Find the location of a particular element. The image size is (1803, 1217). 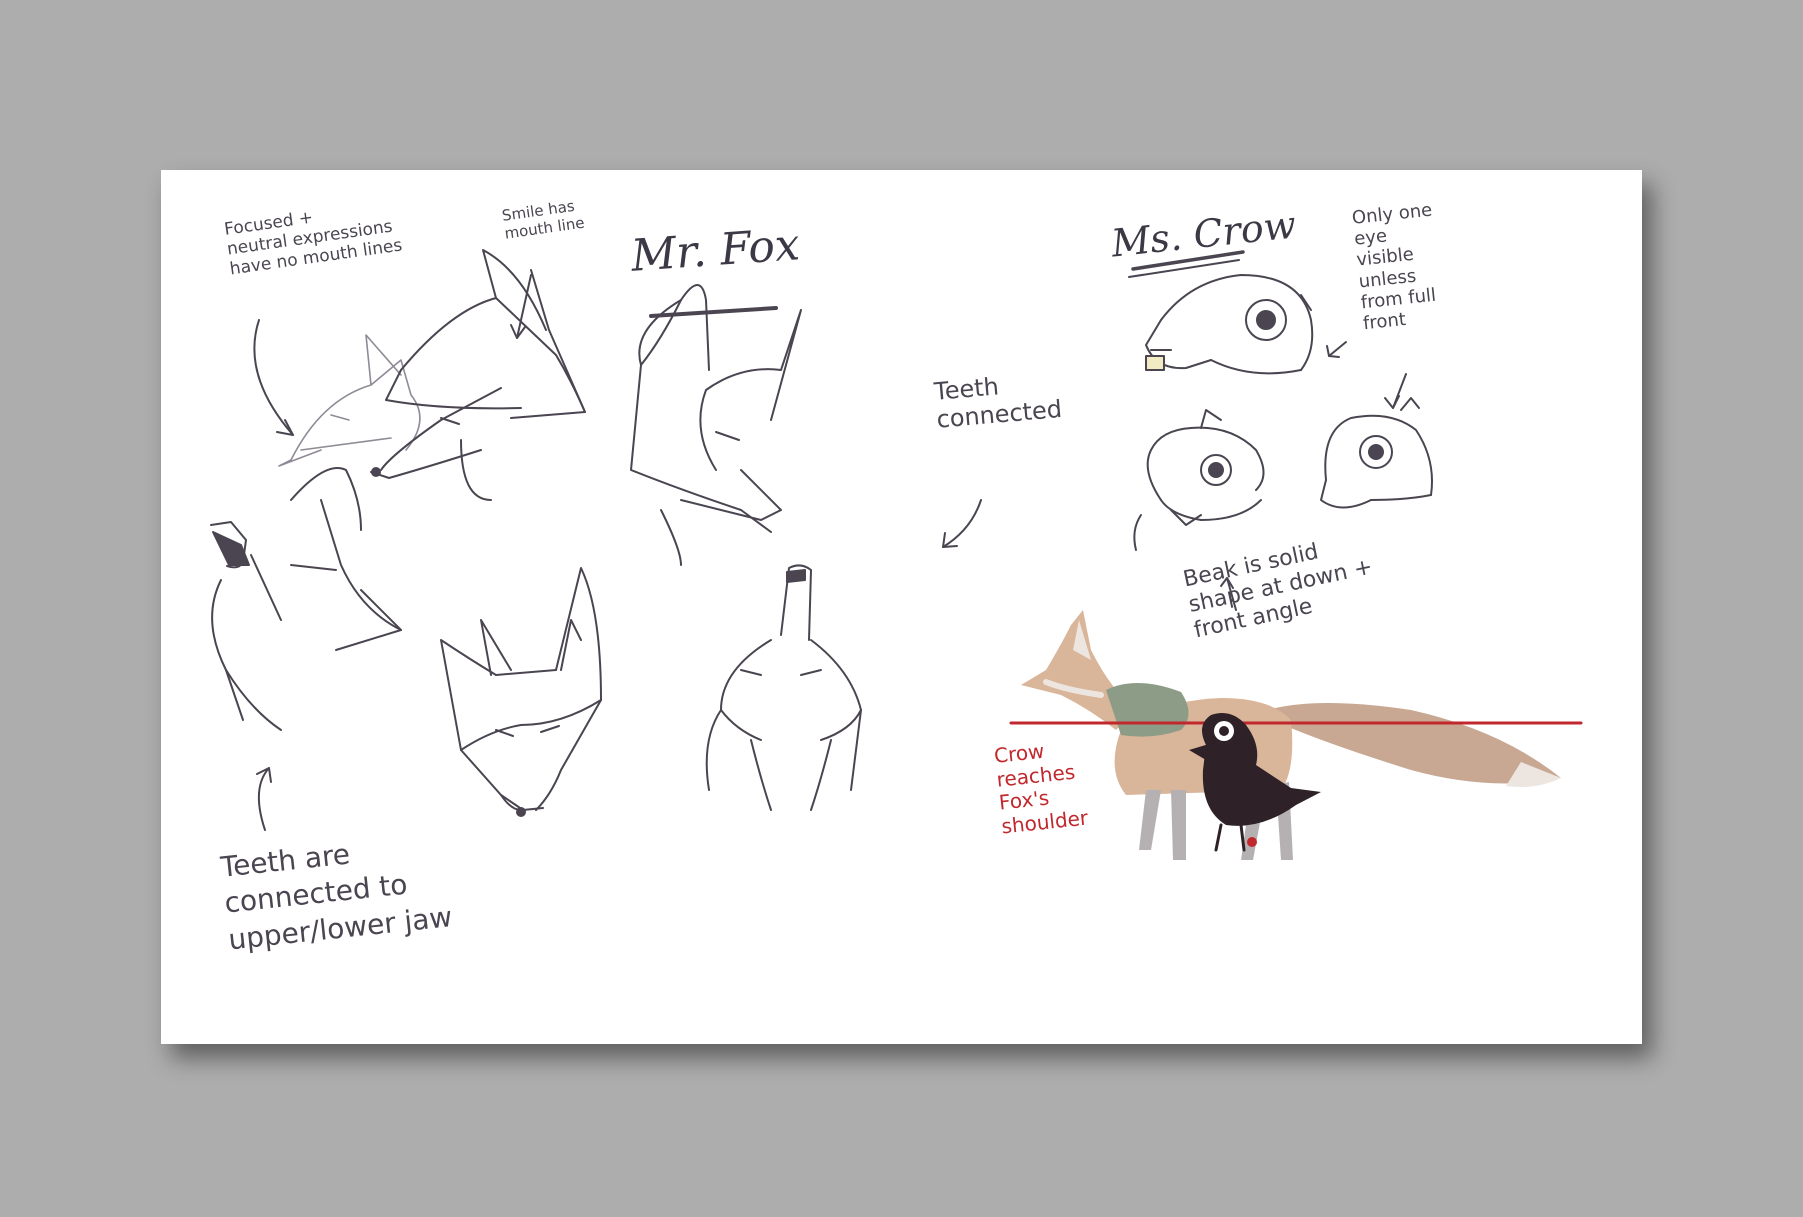

fox-head-looking-up is located at coordinates (306, 599).